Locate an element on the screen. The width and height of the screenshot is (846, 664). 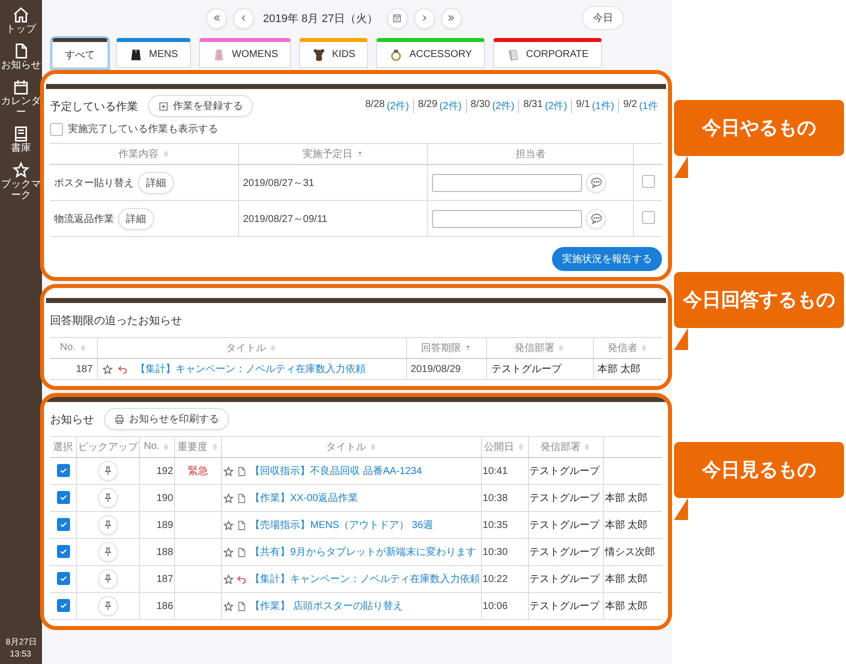
today-button: 今日 is located at coordinates (603, 18).